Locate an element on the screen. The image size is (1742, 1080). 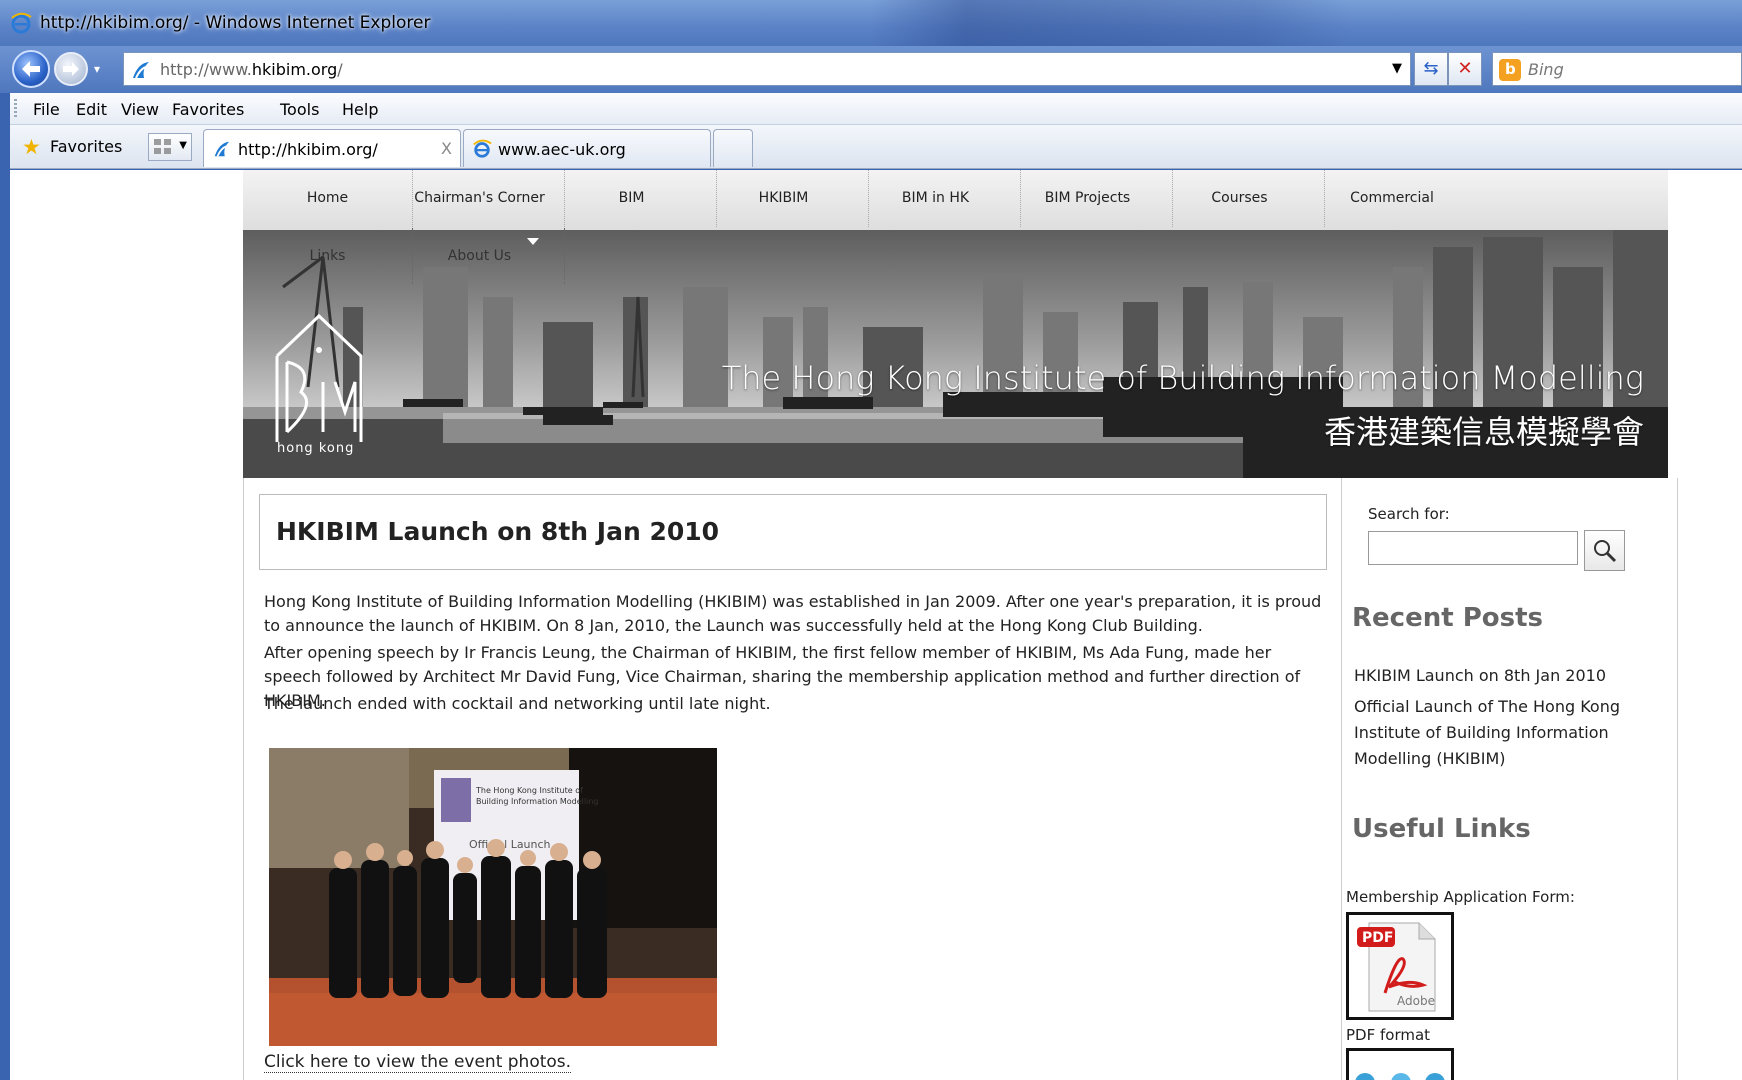
logo-caption: hong kong is located at coordinates (316, 448).